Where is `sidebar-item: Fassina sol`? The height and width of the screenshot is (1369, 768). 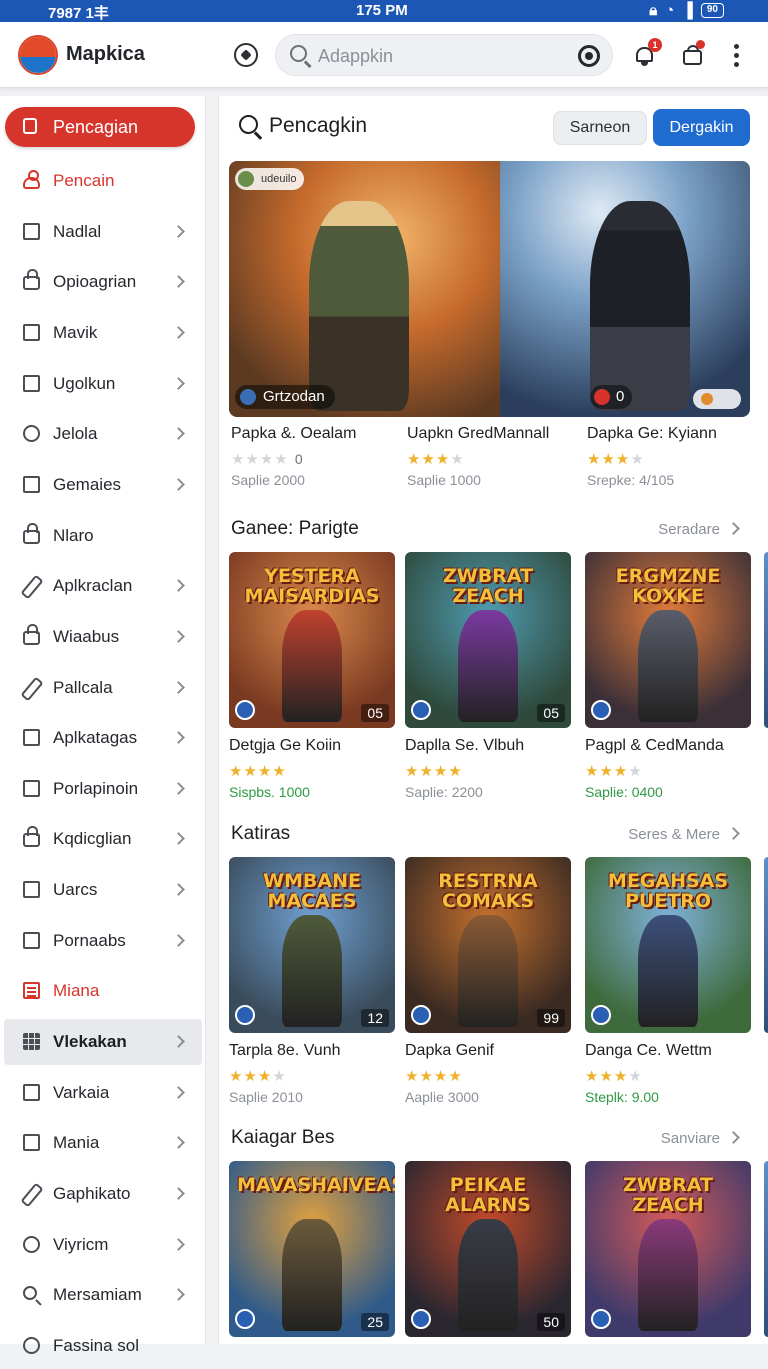
sidebar-item: Fassina sol is located at coordinates (103, 1346).